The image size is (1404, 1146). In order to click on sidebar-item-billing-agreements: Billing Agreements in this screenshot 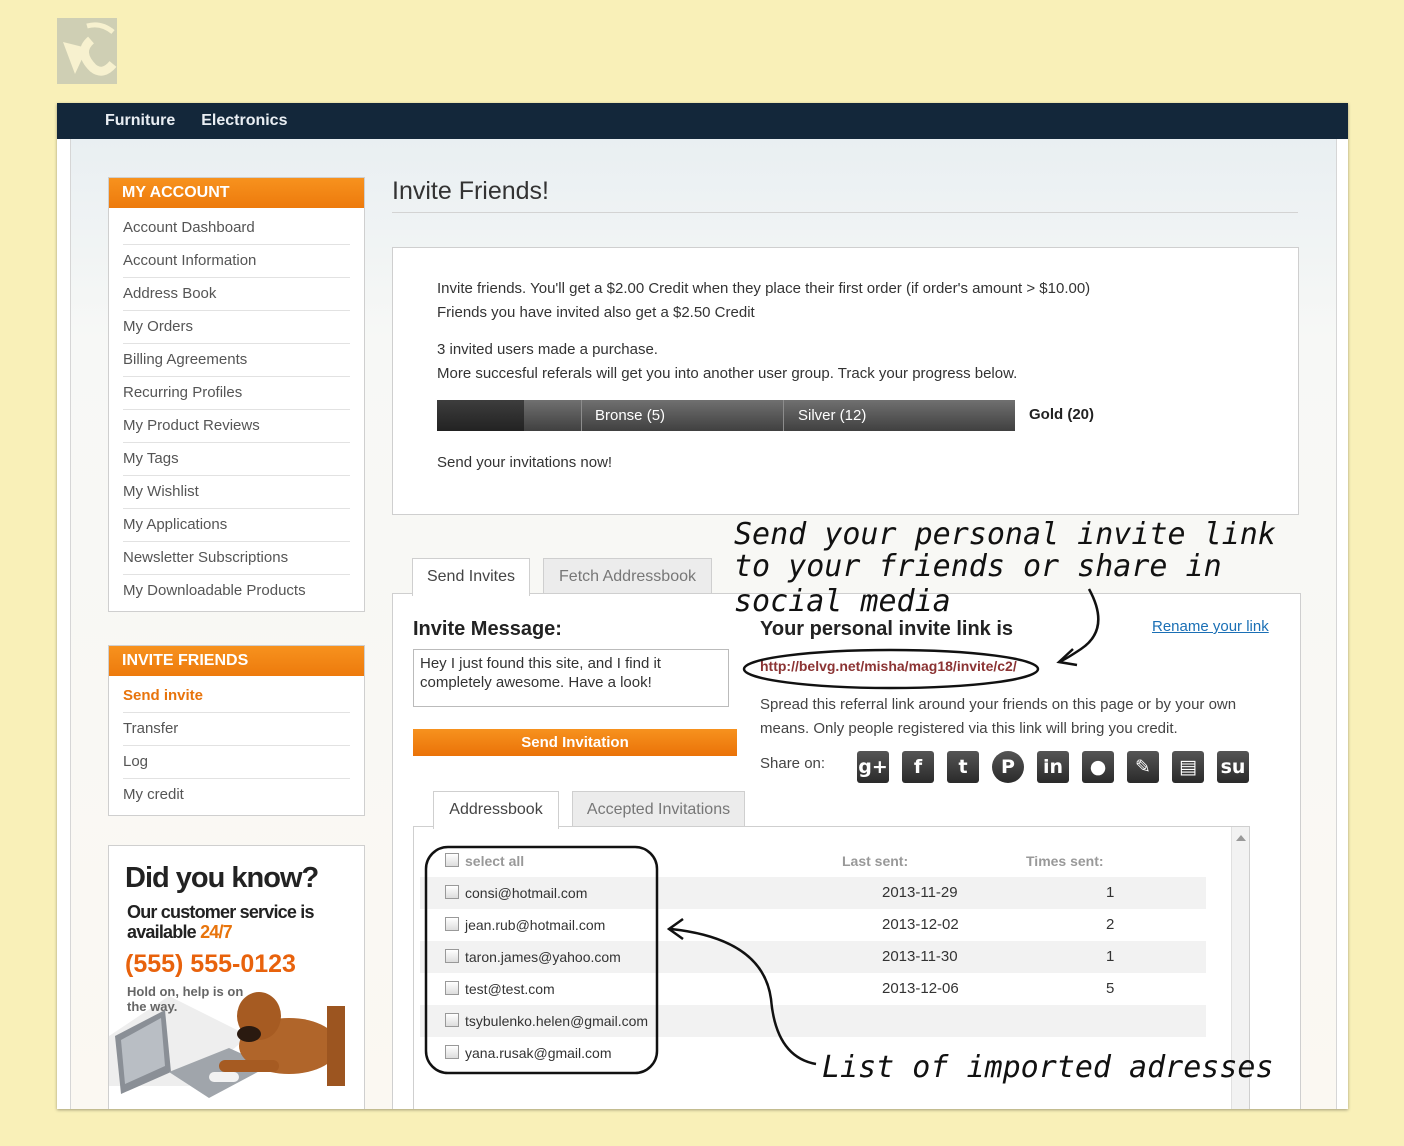, I will do `click(236, 360)`.